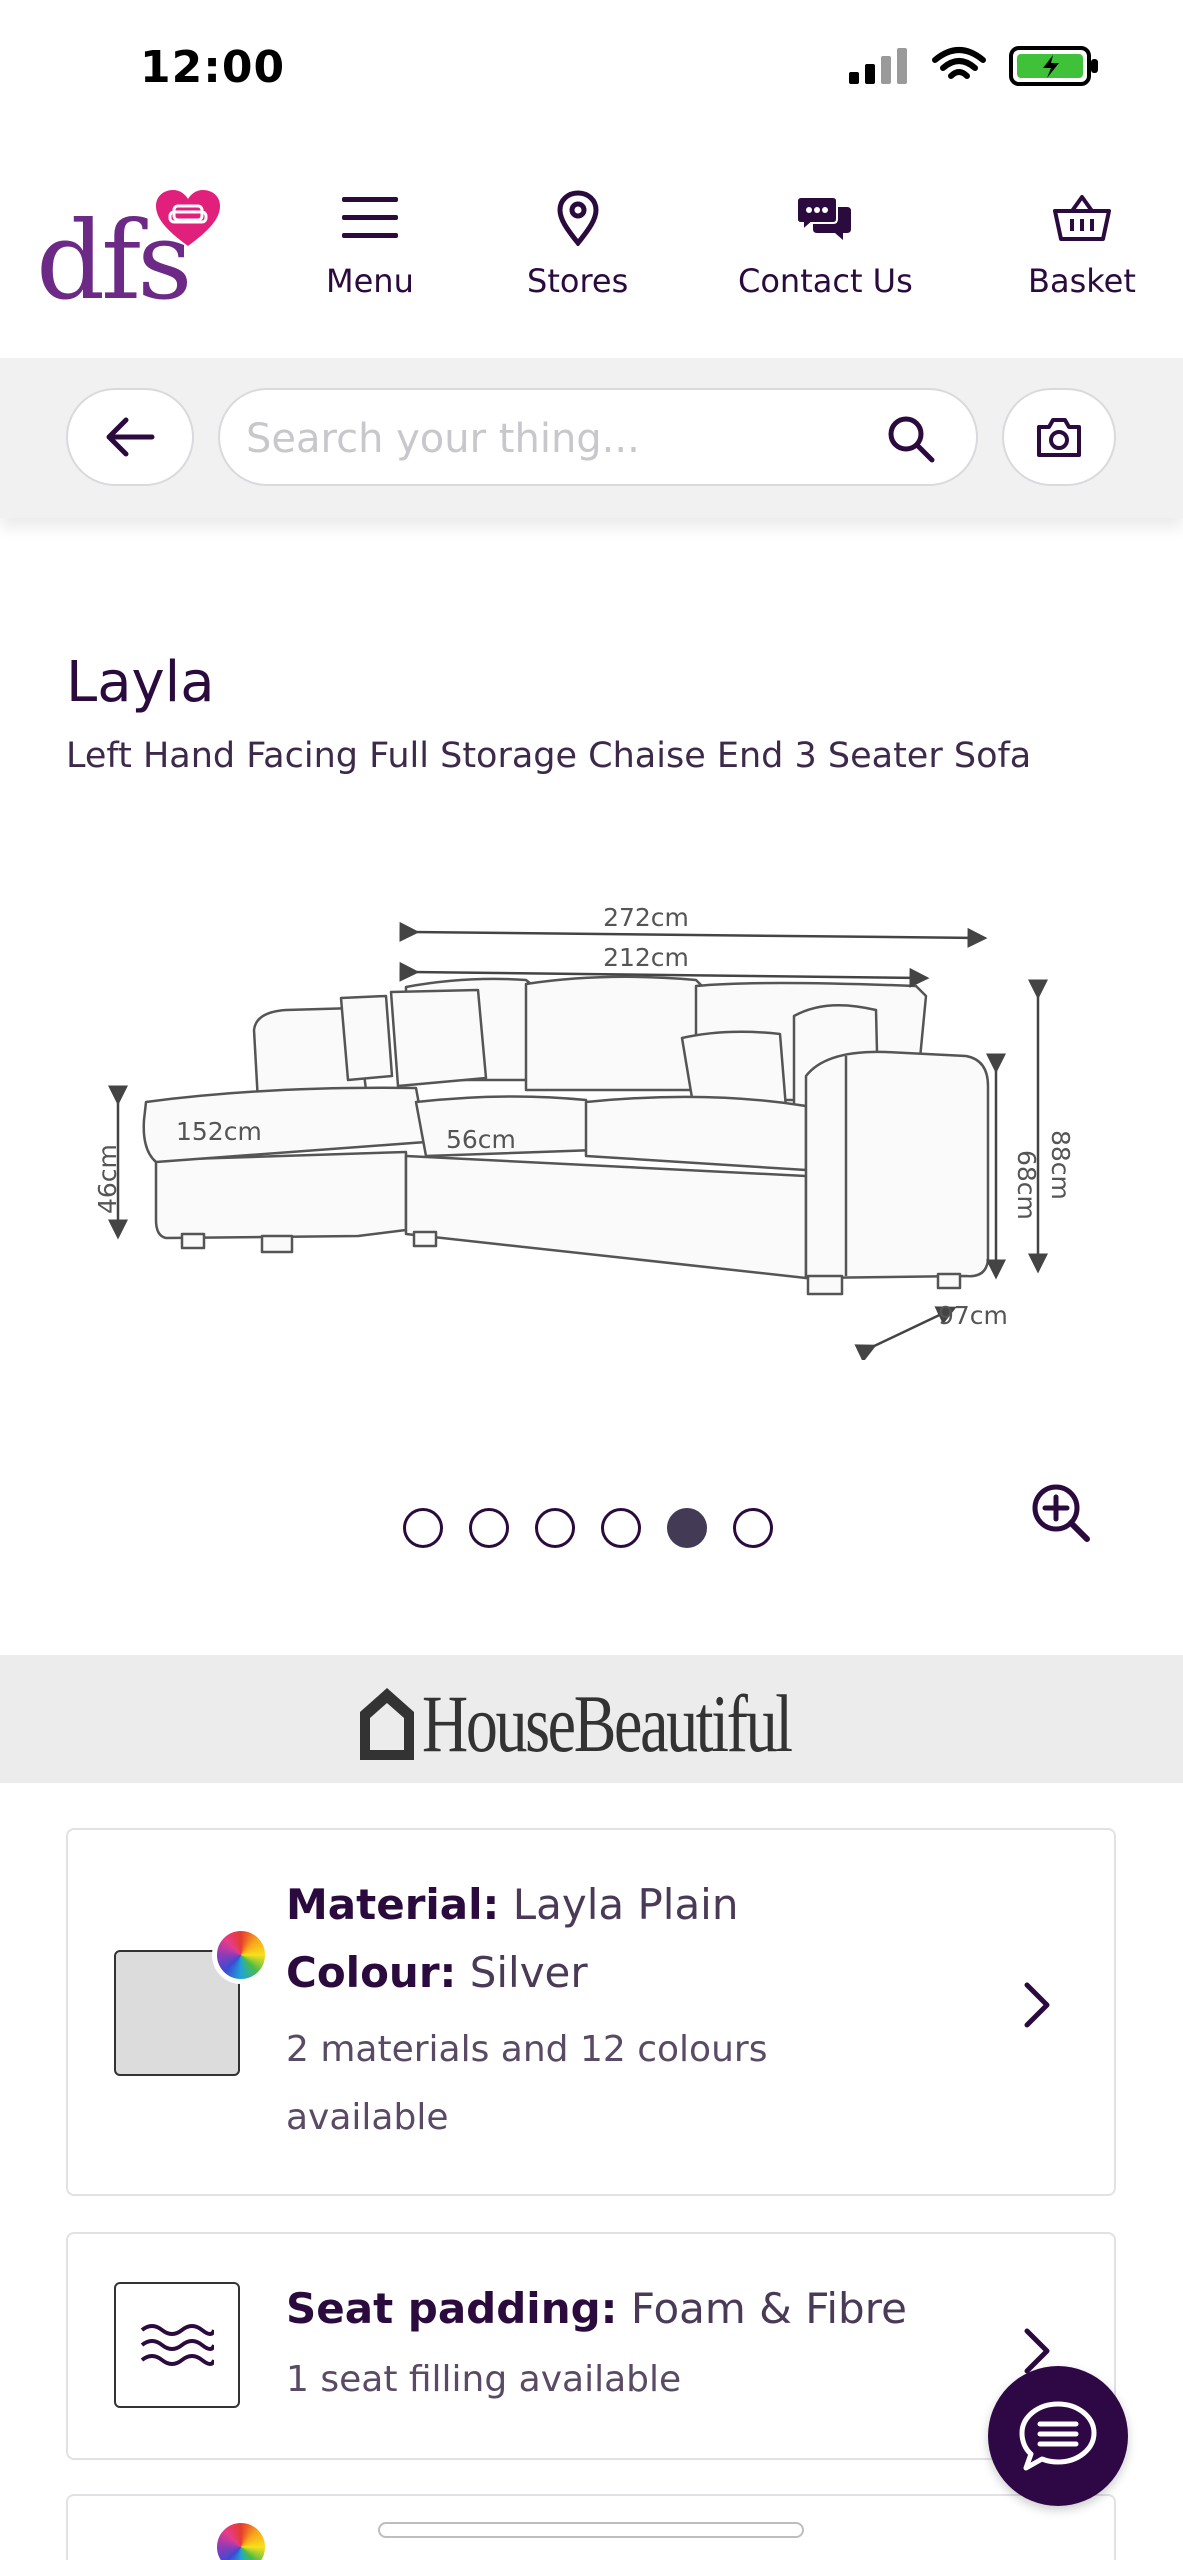  What do you see at coordinates (371, 1972) in the screenshot?
I see `colour-label: Colour:` at bounding box center [371, 1972].